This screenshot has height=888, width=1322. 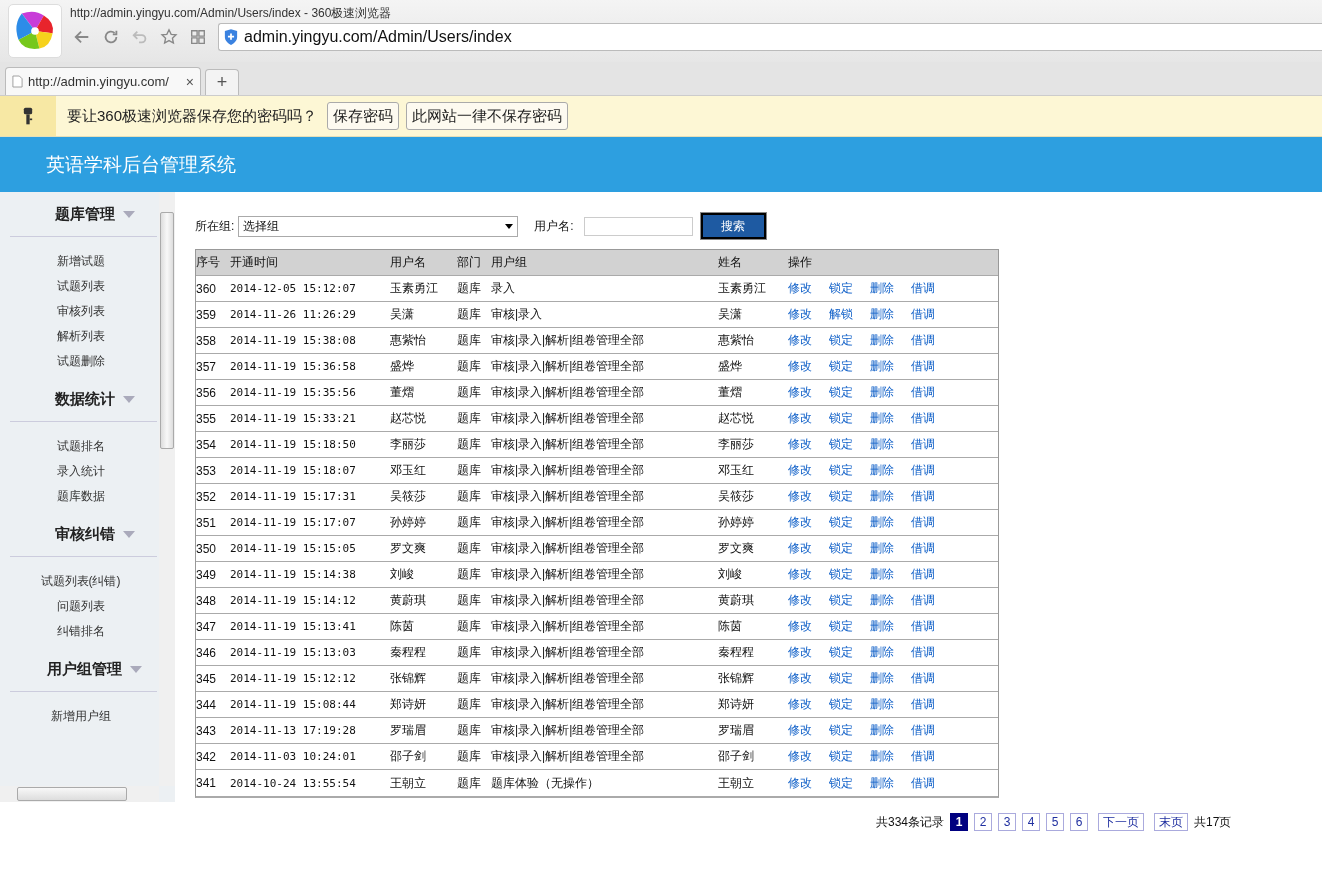 What do you see at coordinates (79, 336) in the screenshot?
I see `sidebar-item: 解析列表` at bounding box center [79, 336].